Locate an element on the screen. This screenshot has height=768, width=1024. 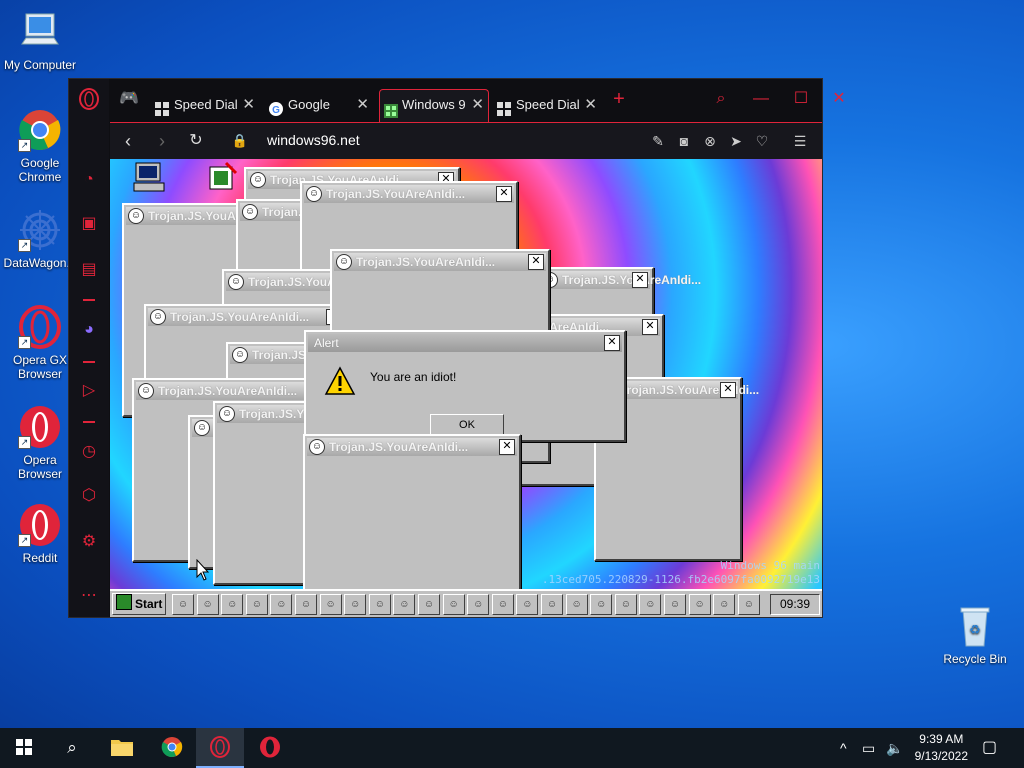
edit-icon: ✎ is located at coordinates (658, 141).